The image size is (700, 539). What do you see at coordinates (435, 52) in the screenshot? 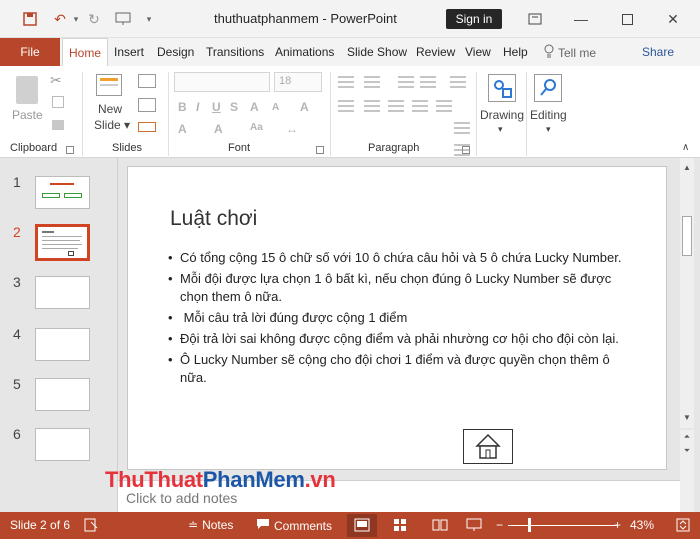
I see `tab-review: Review` at bounding box center [435, 52].